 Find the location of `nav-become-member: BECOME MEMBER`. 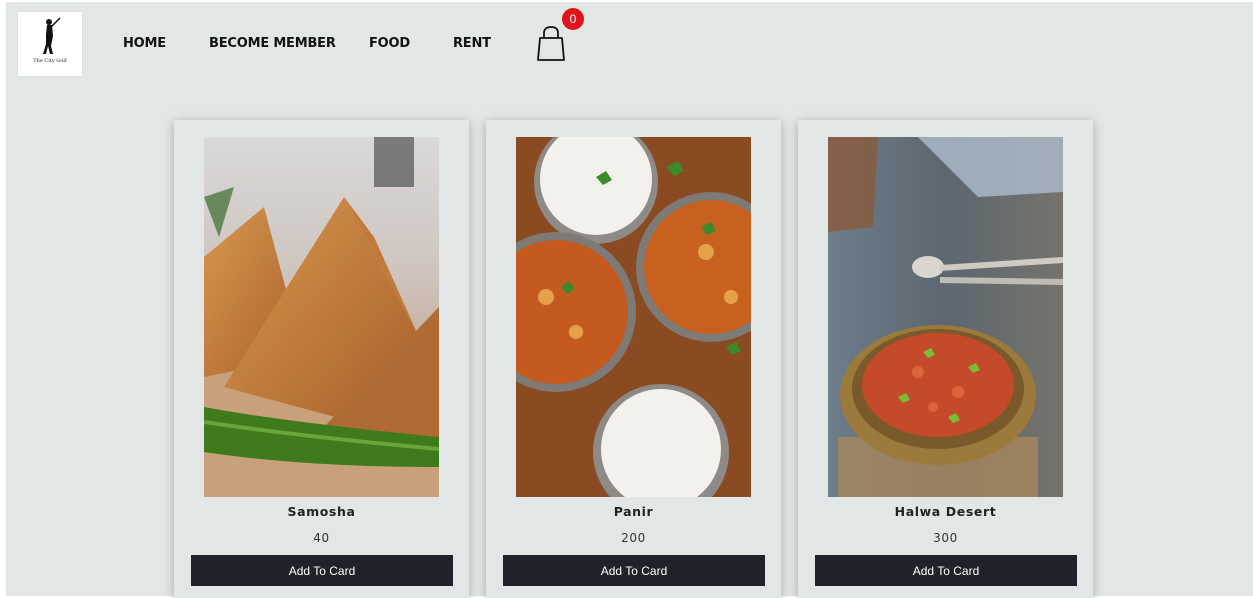

nav-become-member: BECOME MEMBER is located at coordinates (272, 43).